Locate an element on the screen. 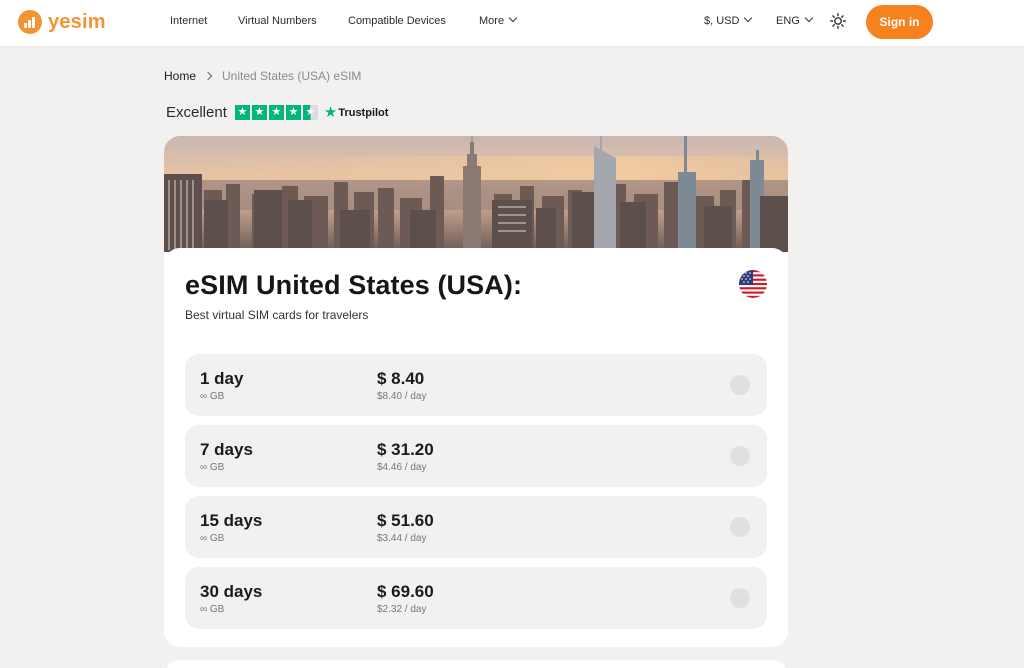  plan-price-per-day: $3.44 / day is located at coordinates (402, 538).